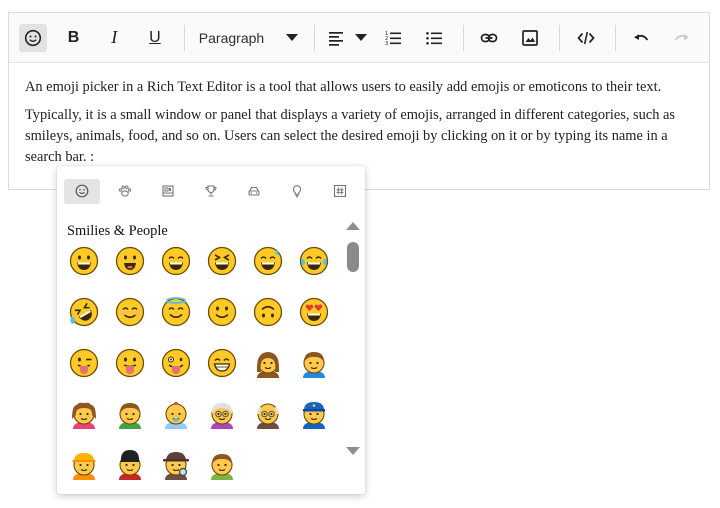  What do you see at coordinates (230, 314) in the screenshot?
I see `slightly-smiling-face-emoji-icon` at bounding box center [230, 314].